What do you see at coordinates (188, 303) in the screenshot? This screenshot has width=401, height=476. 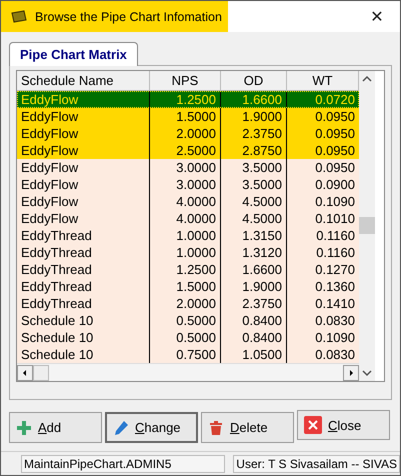 I see `table-row: EddyThread 2.0000 2.3750 0.1410` at bounding box center [188, 303].